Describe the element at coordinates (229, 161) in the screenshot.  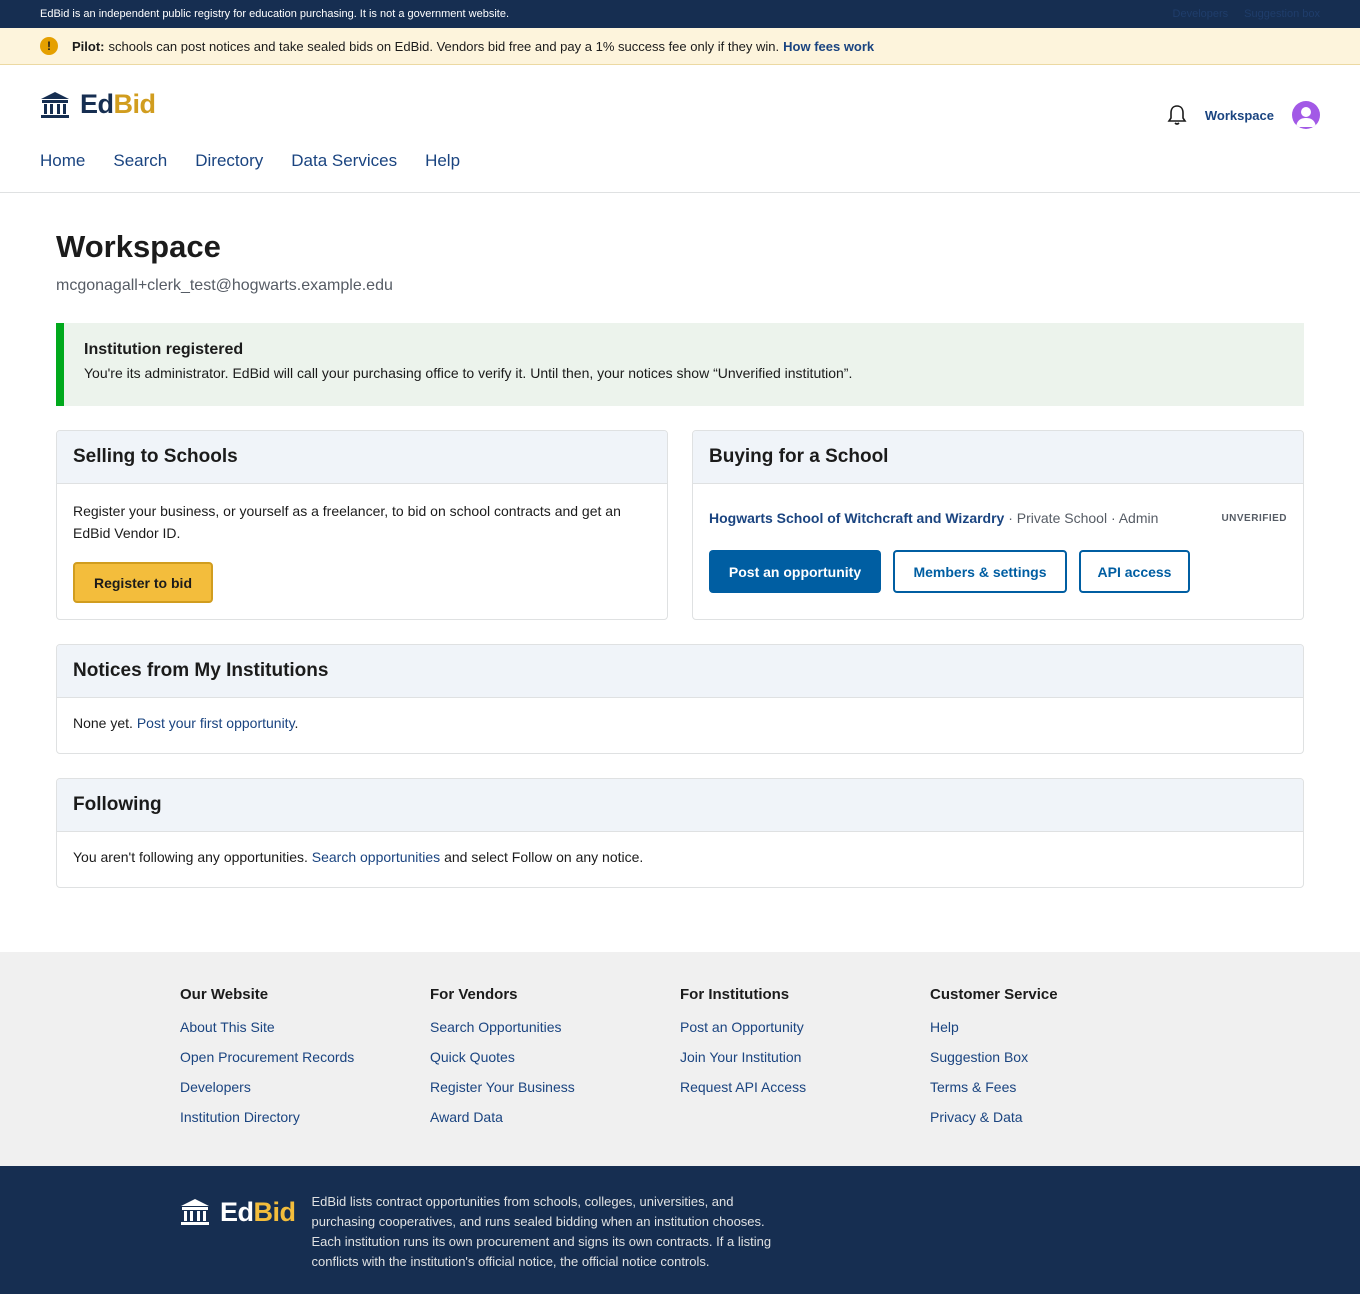
I see `nav-directory: Directory` at that location.